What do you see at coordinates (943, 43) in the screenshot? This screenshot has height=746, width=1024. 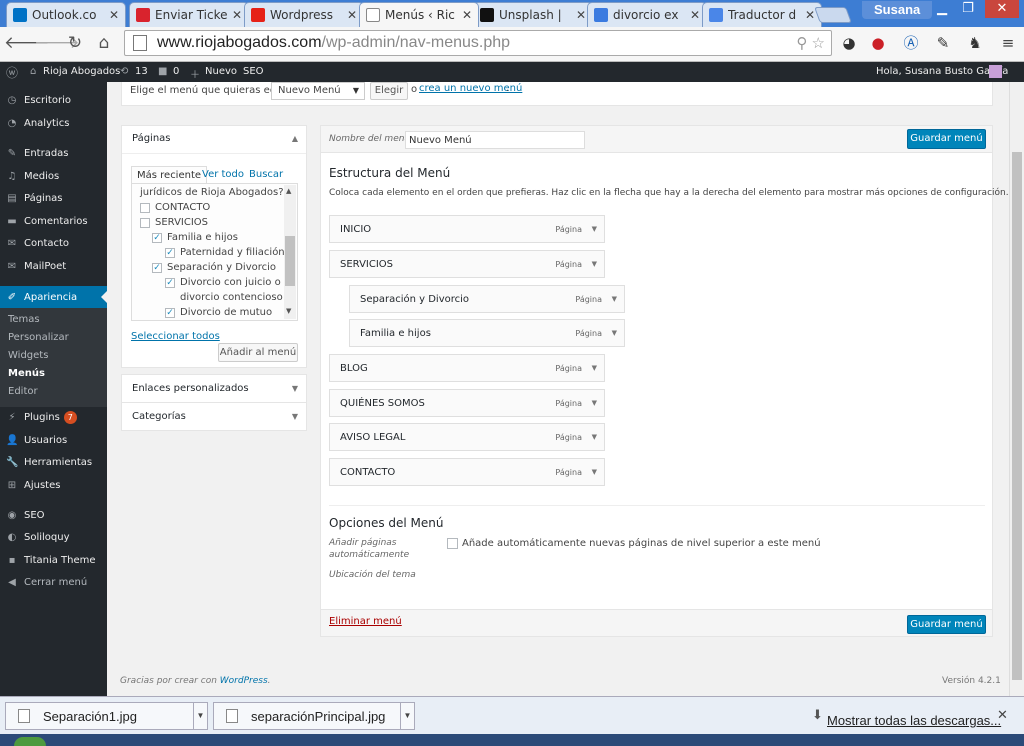 I see `extension-icon: ✎` at bounding box center [943, 43].